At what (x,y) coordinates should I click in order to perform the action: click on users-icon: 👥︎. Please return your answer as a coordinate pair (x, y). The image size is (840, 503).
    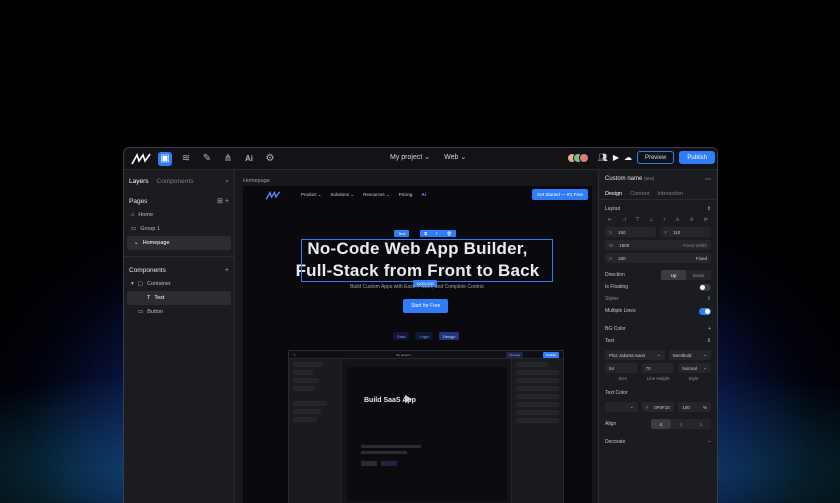
    Looking at the image, I should click on (603, 157).